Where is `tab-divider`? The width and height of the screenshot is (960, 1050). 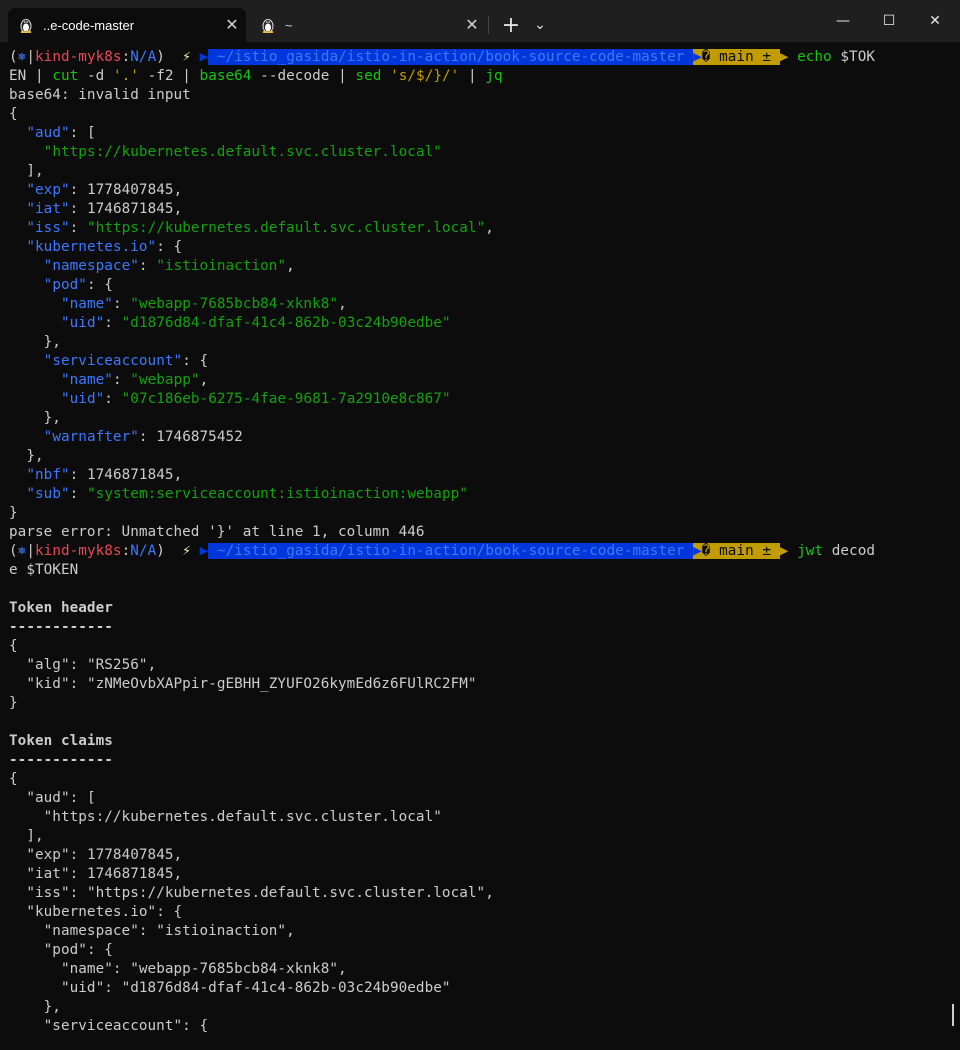
tab-divider is located at coordinates (488, 25).